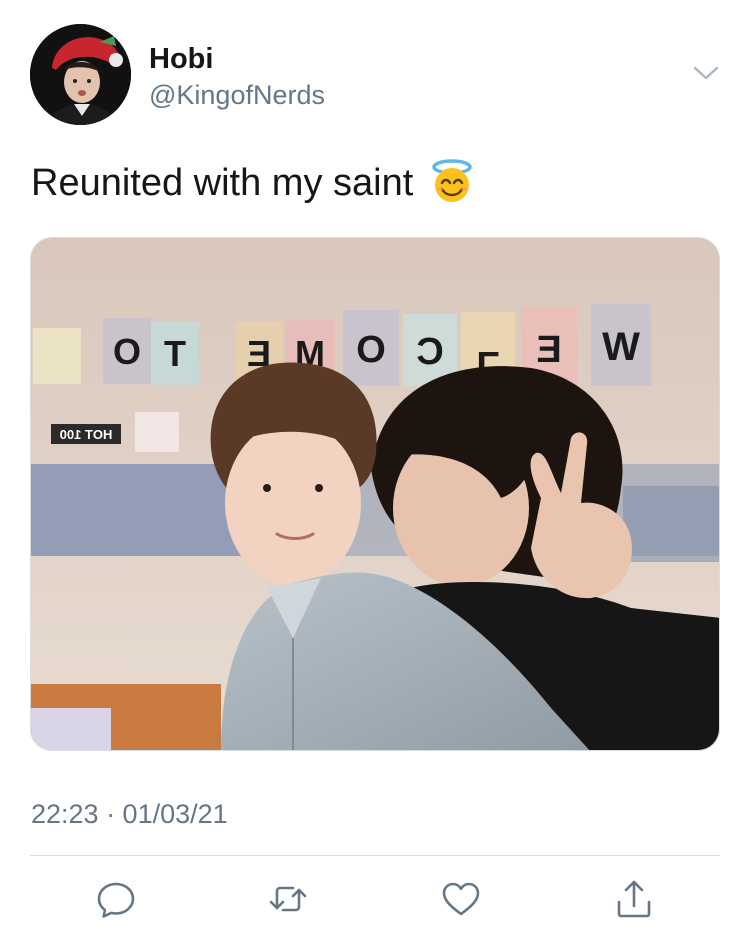 The width and height of the screenshot is (750, 944). I want to click on tweet-timestamp: 22:23 · 01/03/21, so click(129, 814).